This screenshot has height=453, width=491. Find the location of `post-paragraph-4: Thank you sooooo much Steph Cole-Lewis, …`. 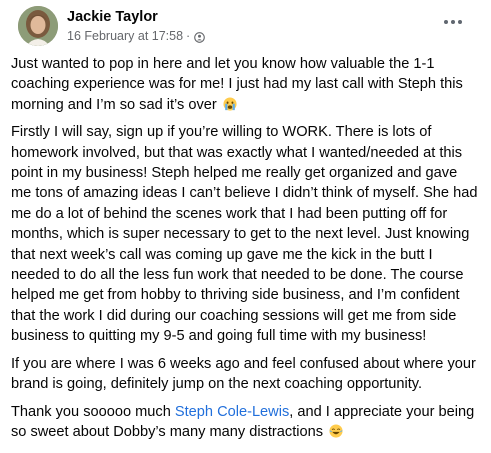

post-paragraph-4: Thank you sooooo much Steph Cole-Lewis, … is located at coordinates (246, 422).